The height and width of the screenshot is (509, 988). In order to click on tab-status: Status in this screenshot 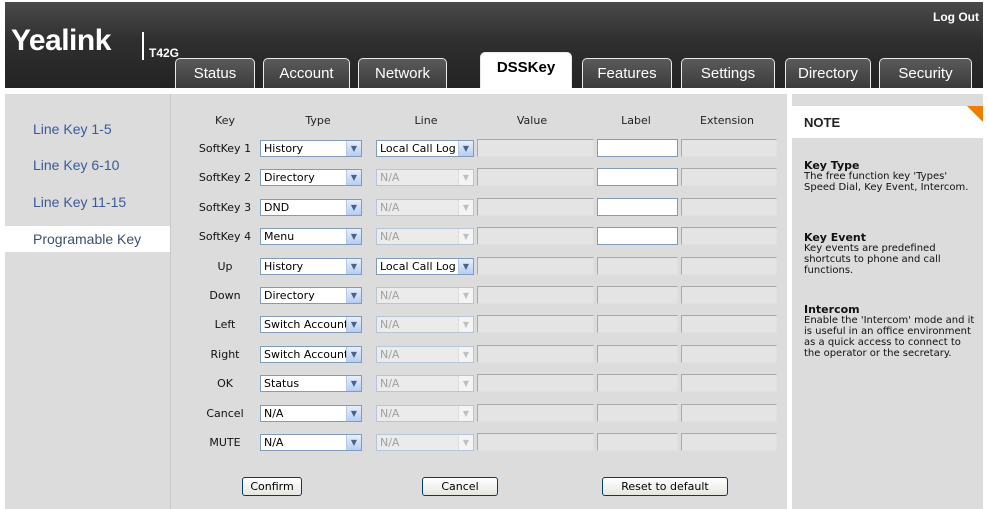, I will do `click(215, 73)`.